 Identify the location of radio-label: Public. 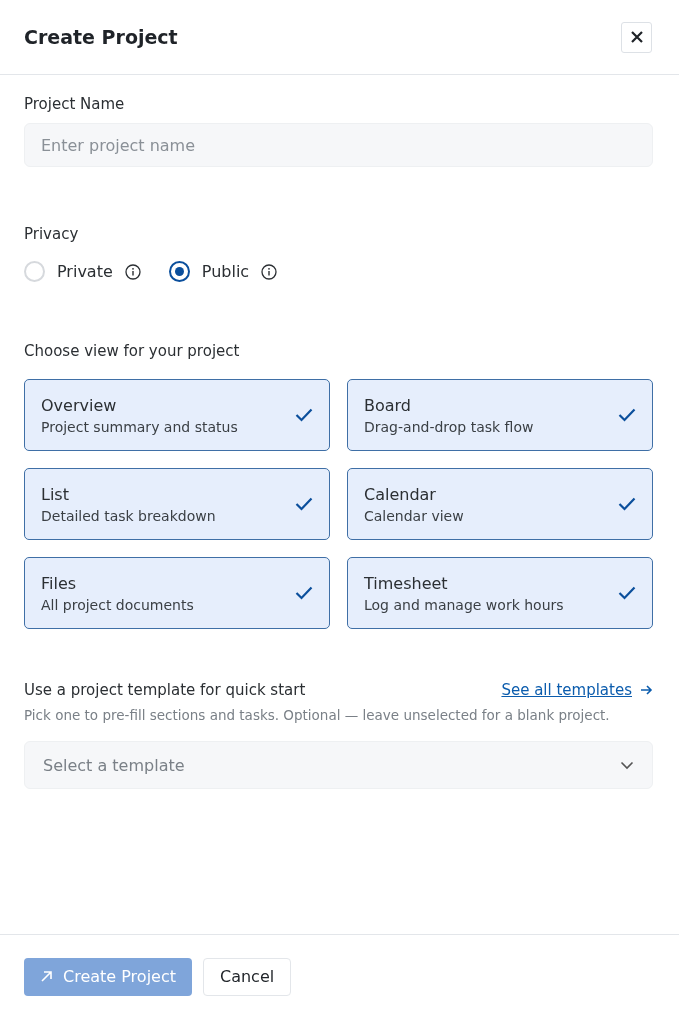
(225, 271).